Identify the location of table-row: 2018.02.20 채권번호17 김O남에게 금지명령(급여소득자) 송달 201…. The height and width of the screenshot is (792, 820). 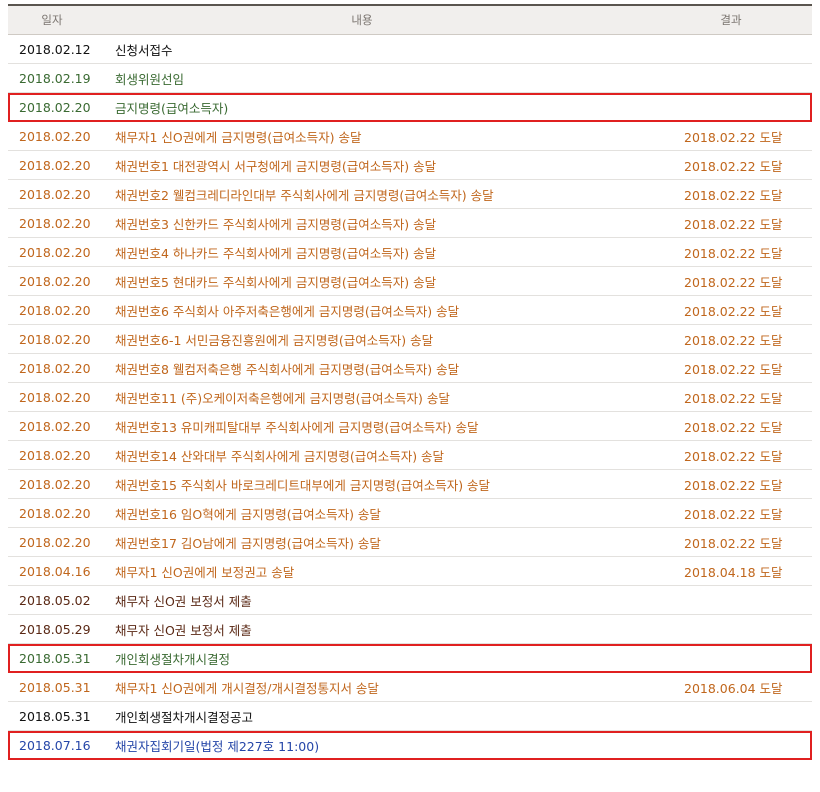
(410, 542).